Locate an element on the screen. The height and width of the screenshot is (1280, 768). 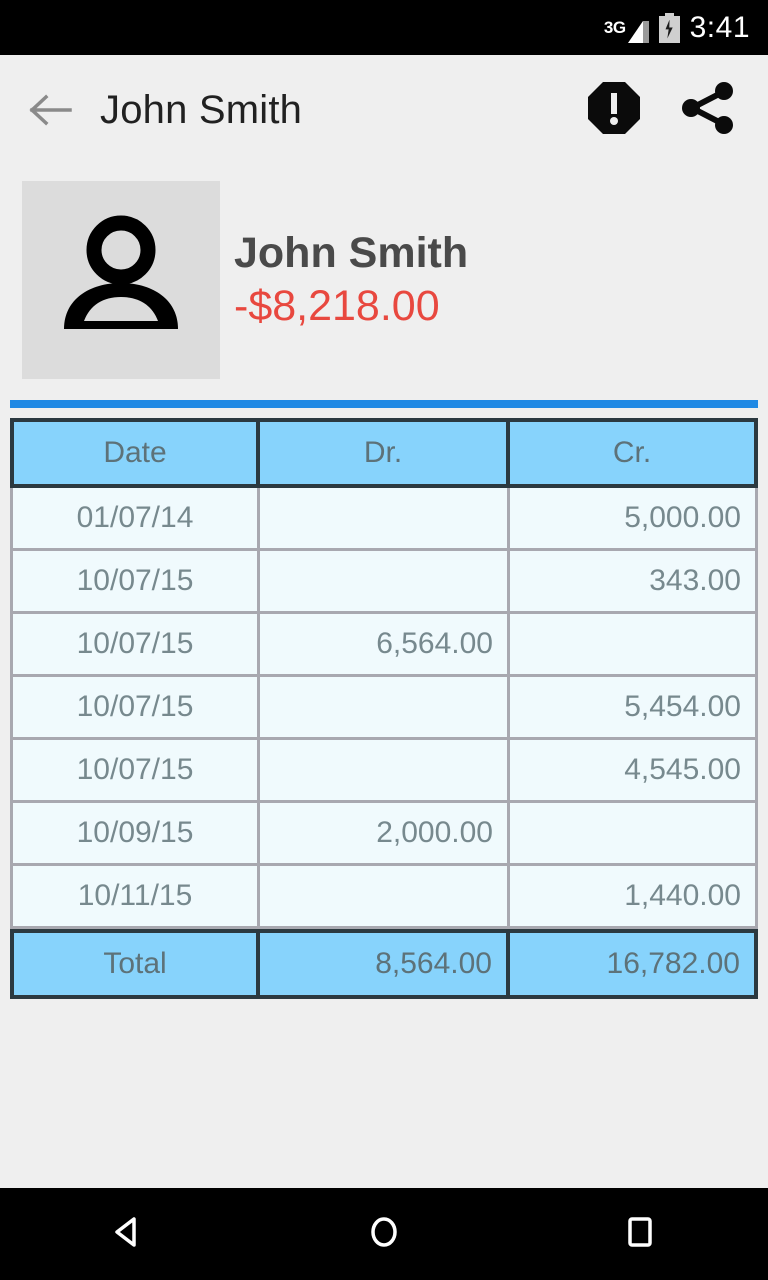
profile-balance: -$8,218.00 is located at coordinates (337, 306).